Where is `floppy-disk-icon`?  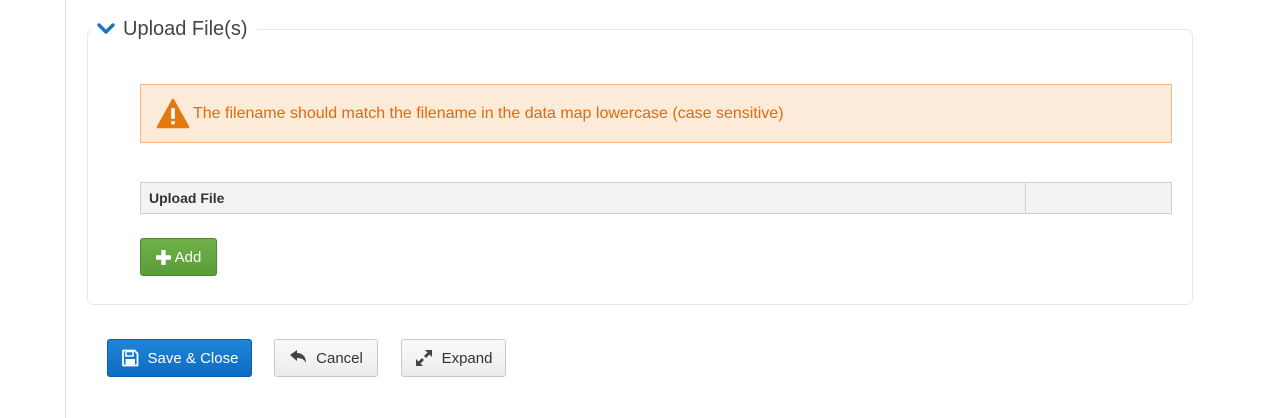
floppy-disk-icon is located at coordinates (129, 358).